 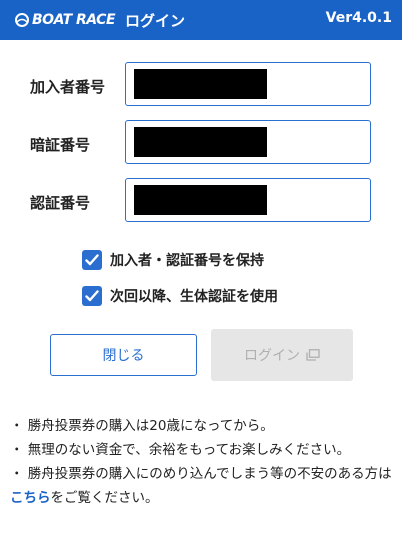 I want to click on login-button-label: ログイン, so click(x=272, y=356).